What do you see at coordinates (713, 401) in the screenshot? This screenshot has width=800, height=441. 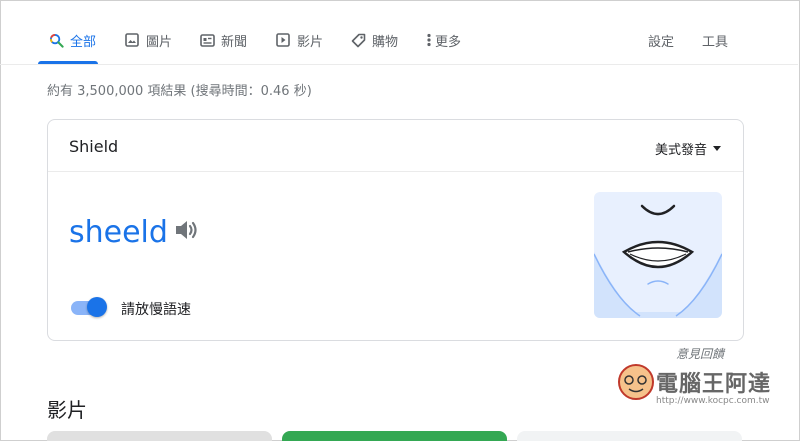 I see `watermark-url: http://www.kocpc.com.tw` at bounding box center [713, 401].